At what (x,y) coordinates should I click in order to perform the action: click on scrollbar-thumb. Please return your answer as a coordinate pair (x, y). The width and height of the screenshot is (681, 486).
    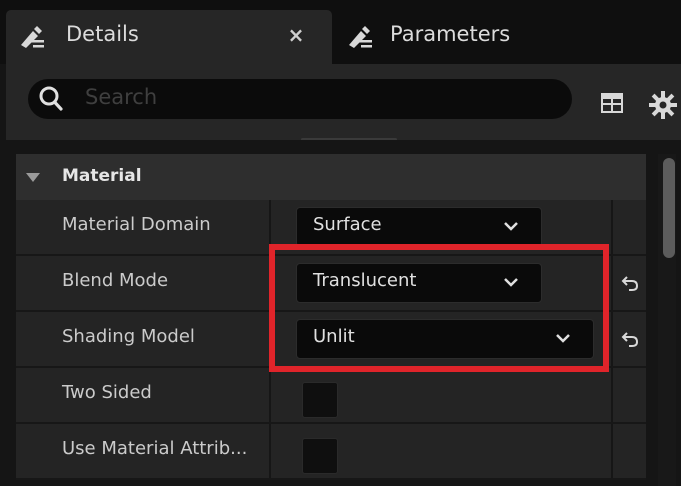
    Looking at the image, I should click on (669, 208).